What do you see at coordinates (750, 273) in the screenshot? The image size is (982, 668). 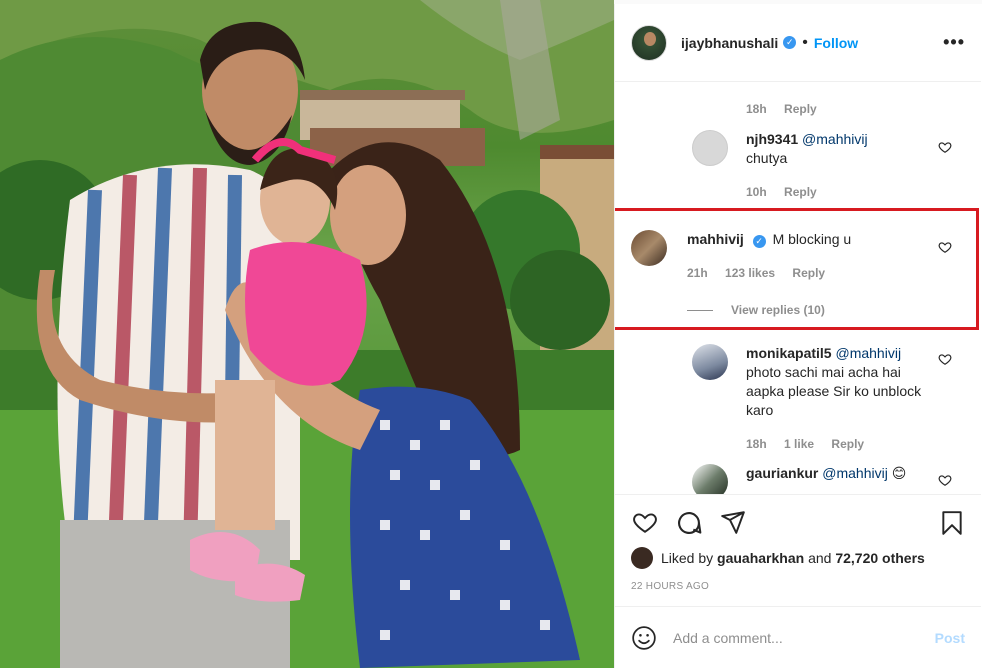 I see `comment-likes: 123 likes` at bounding box center [750, 273].